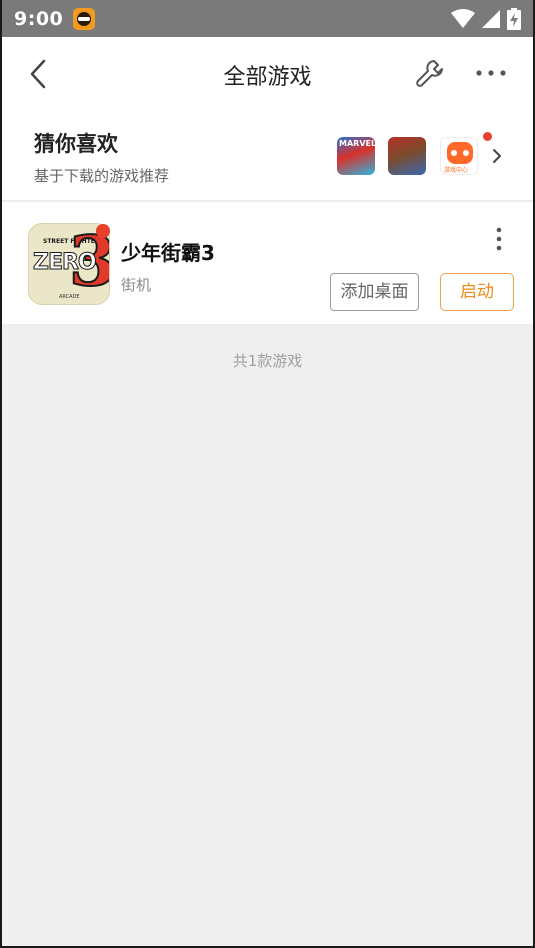 The width and height of the screenshot is (535, 948). What do you see at coordinates (499, 239) in the screenshot?
I see `more-vertical-icon` at bounding box center [499, 239].